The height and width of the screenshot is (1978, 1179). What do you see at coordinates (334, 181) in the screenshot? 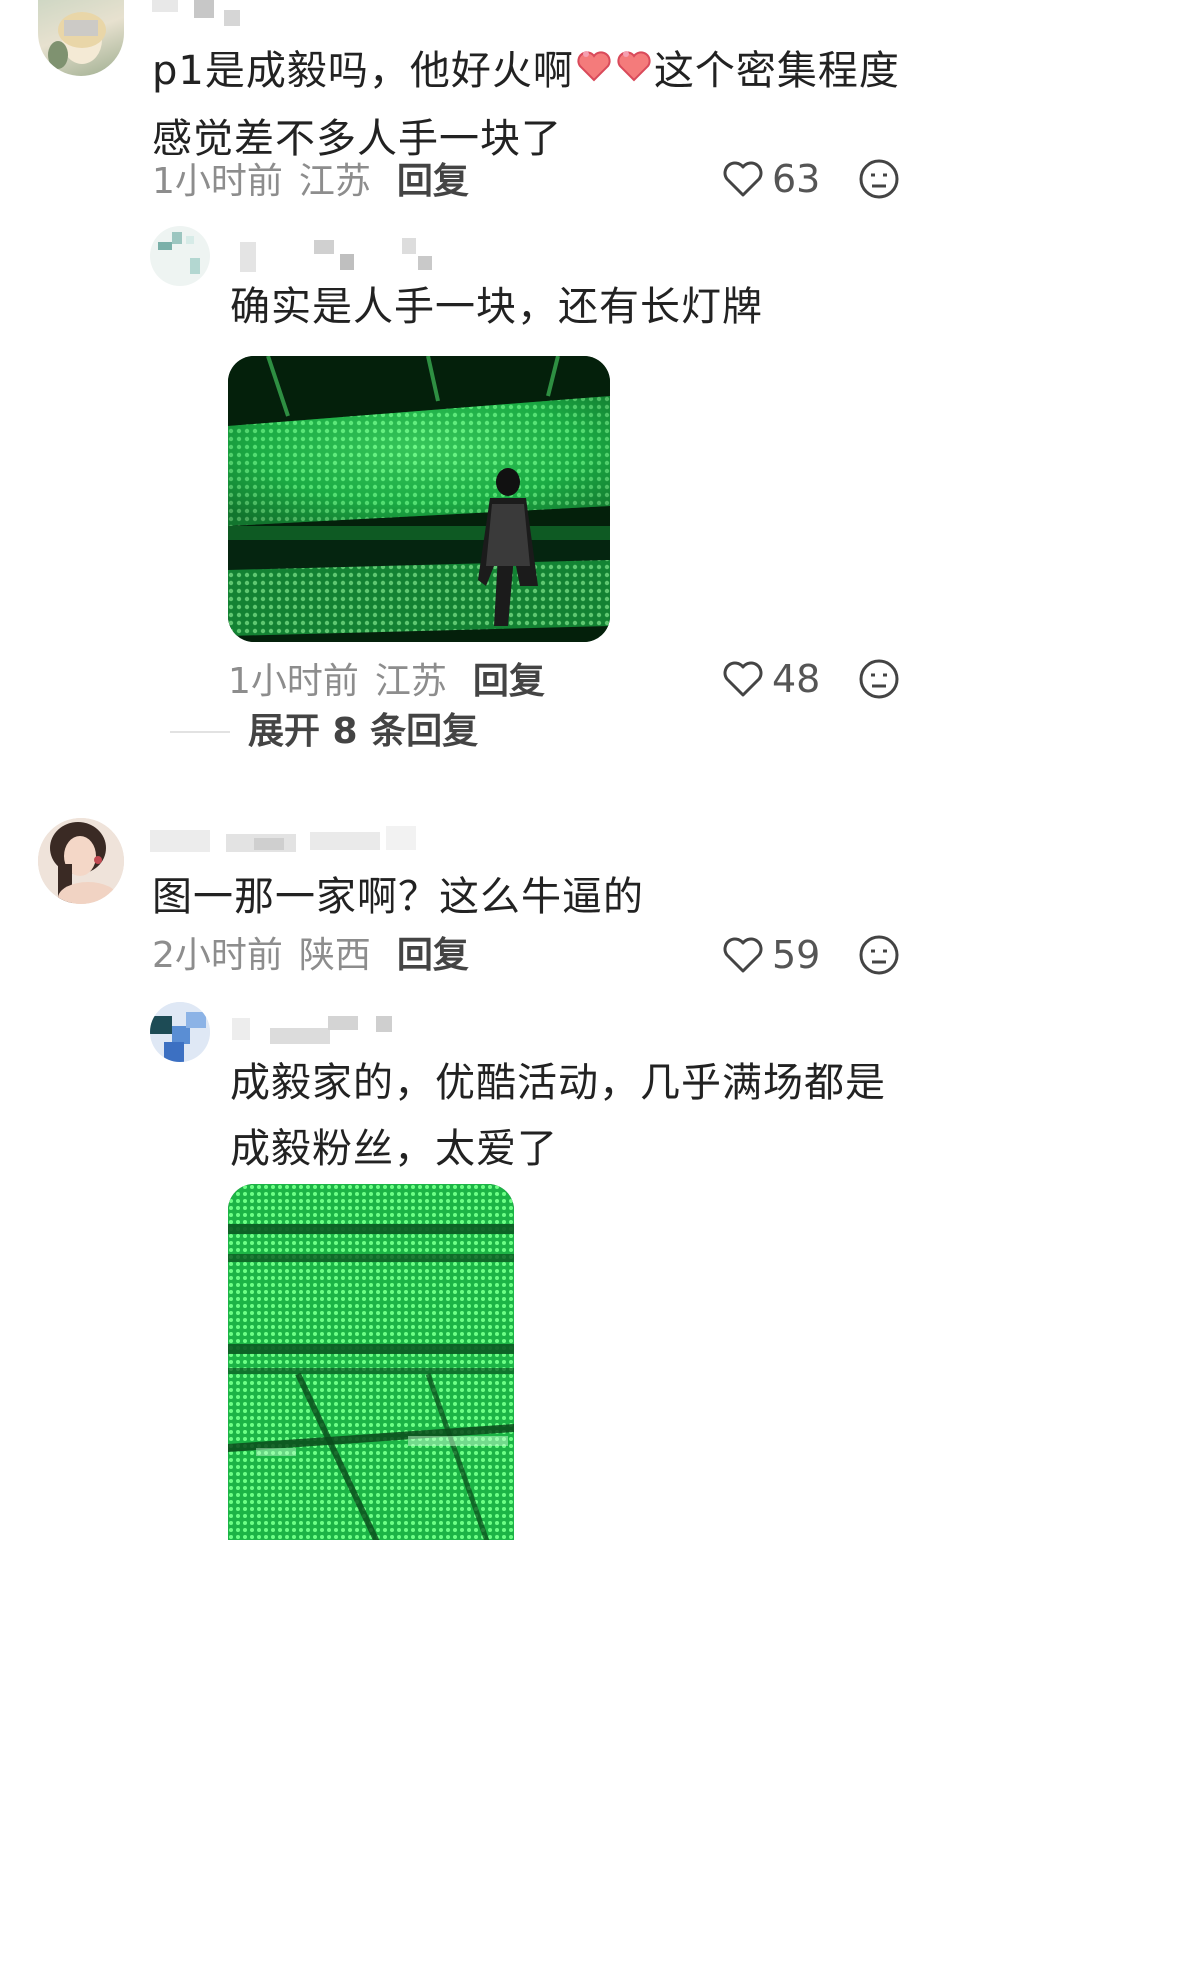
I see `comment-location: 江苏` at bounding box center [334, 181].